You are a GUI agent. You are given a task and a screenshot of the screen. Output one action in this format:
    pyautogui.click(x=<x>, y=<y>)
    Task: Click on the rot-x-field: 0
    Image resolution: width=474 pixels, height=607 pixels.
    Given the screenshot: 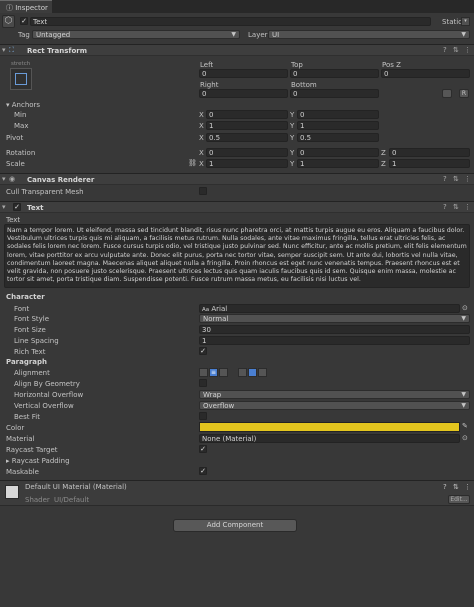 What is the action you would take?
    pyautogui.click(x=247, y=152)
    